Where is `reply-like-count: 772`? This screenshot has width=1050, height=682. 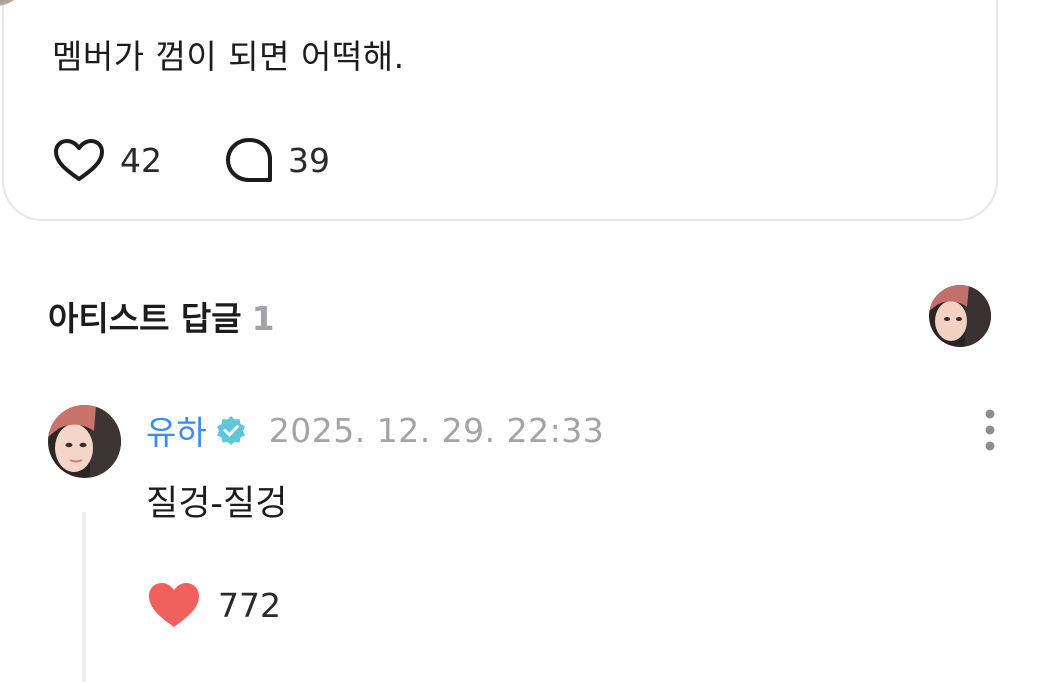 reply-like-count: 772 is located at coordinates (249, 605).